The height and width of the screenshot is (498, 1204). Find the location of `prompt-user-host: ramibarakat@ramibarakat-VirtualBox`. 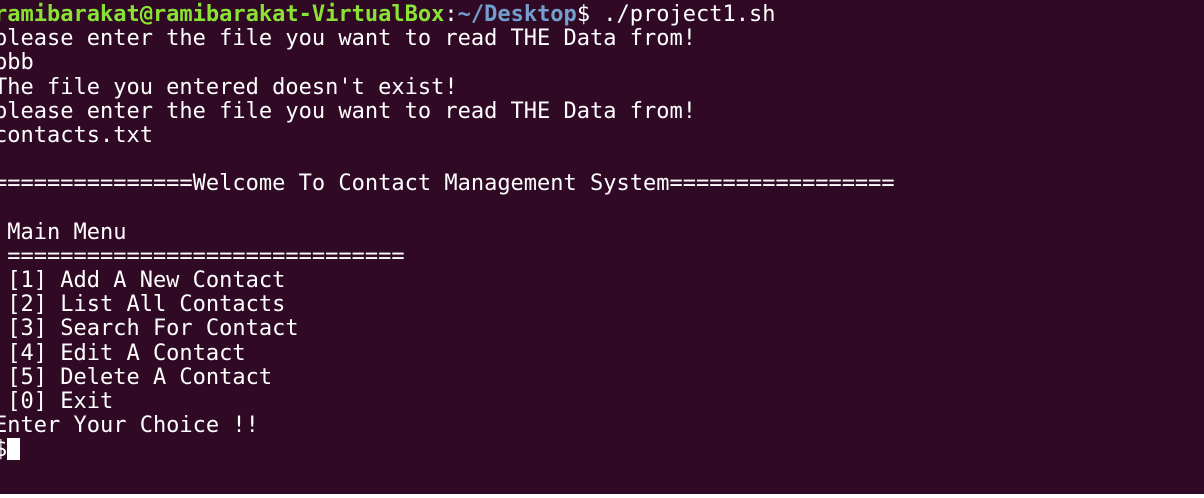

prompt-user-host: ramibarakat@ramibarakat-VirtualBox is located at coordinates (222, 14).